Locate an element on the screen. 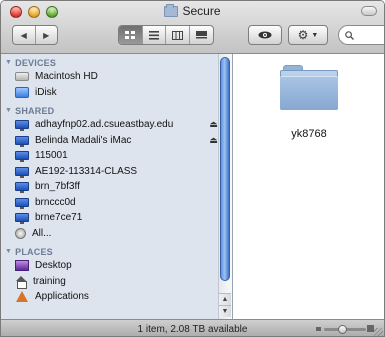 Image resolution: width=385 pixels, height=337 pixels. slider-knob is located at coordinates (342, 329).